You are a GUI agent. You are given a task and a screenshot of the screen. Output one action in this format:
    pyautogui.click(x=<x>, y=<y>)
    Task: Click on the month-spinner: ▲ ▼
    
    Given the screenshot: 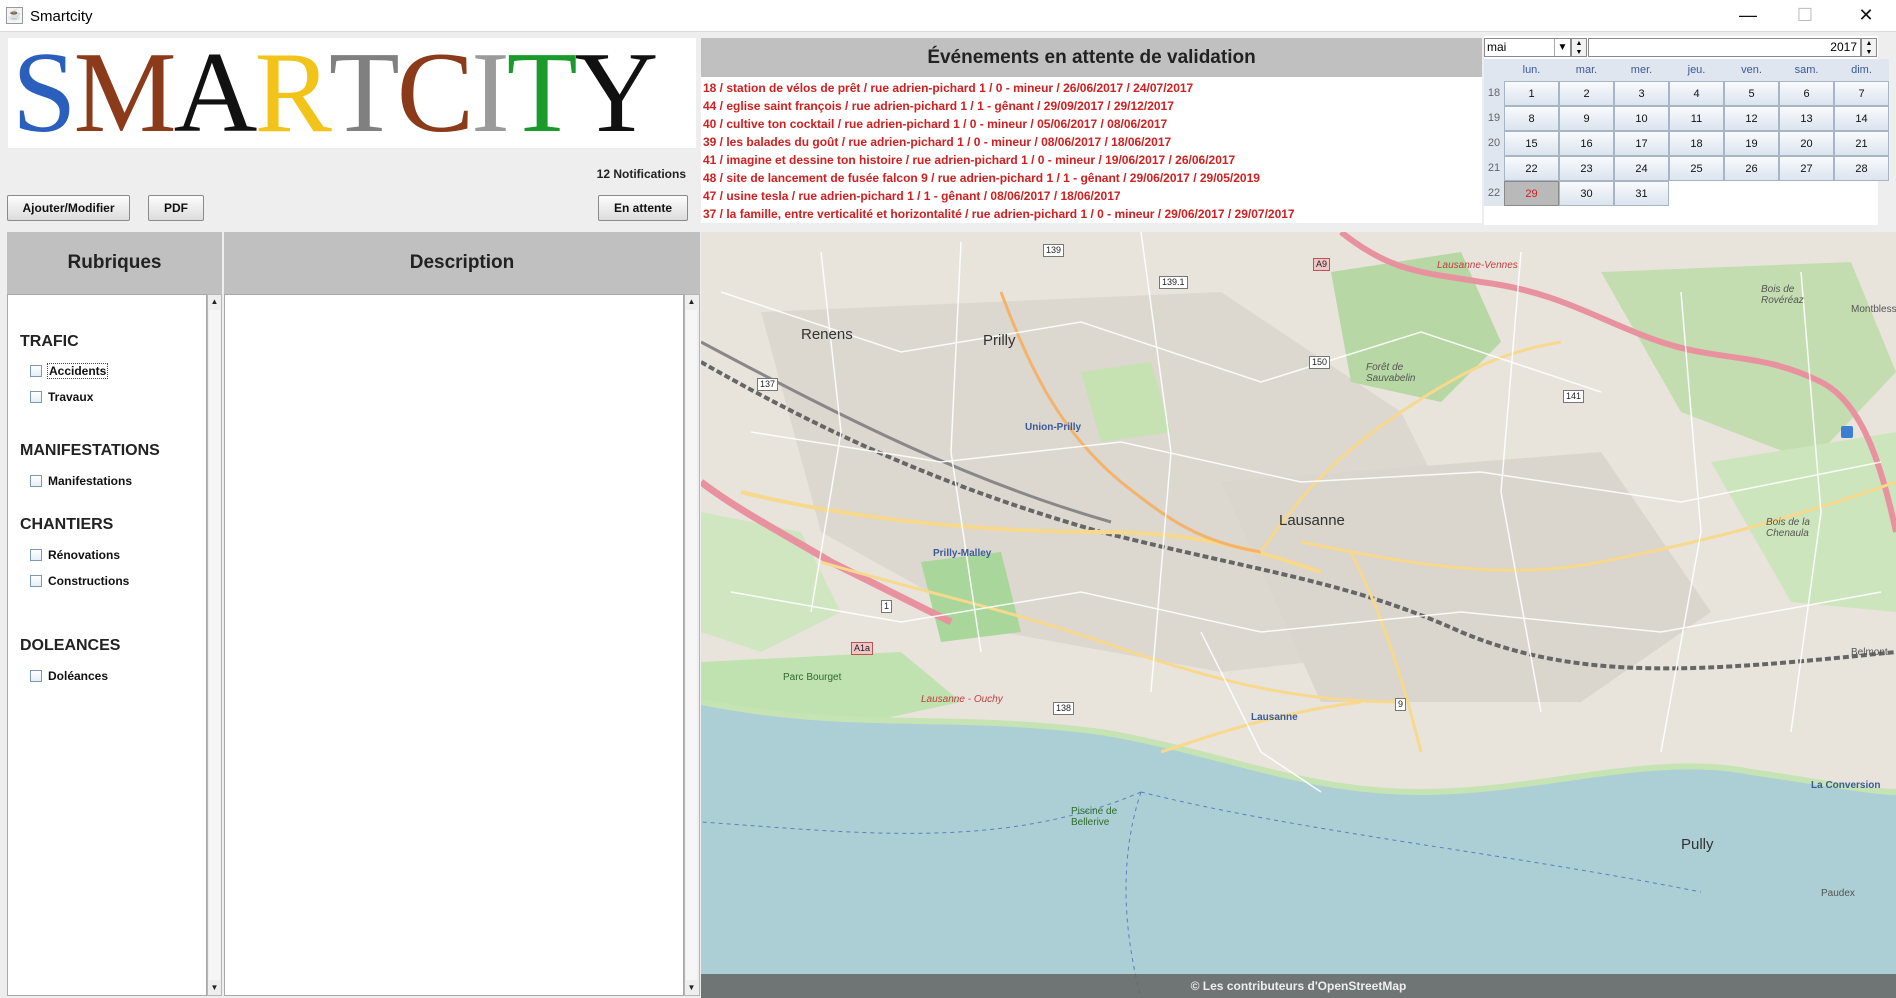 What is the action you would take?
    pyautogui.click(x=1579, y=47)
    